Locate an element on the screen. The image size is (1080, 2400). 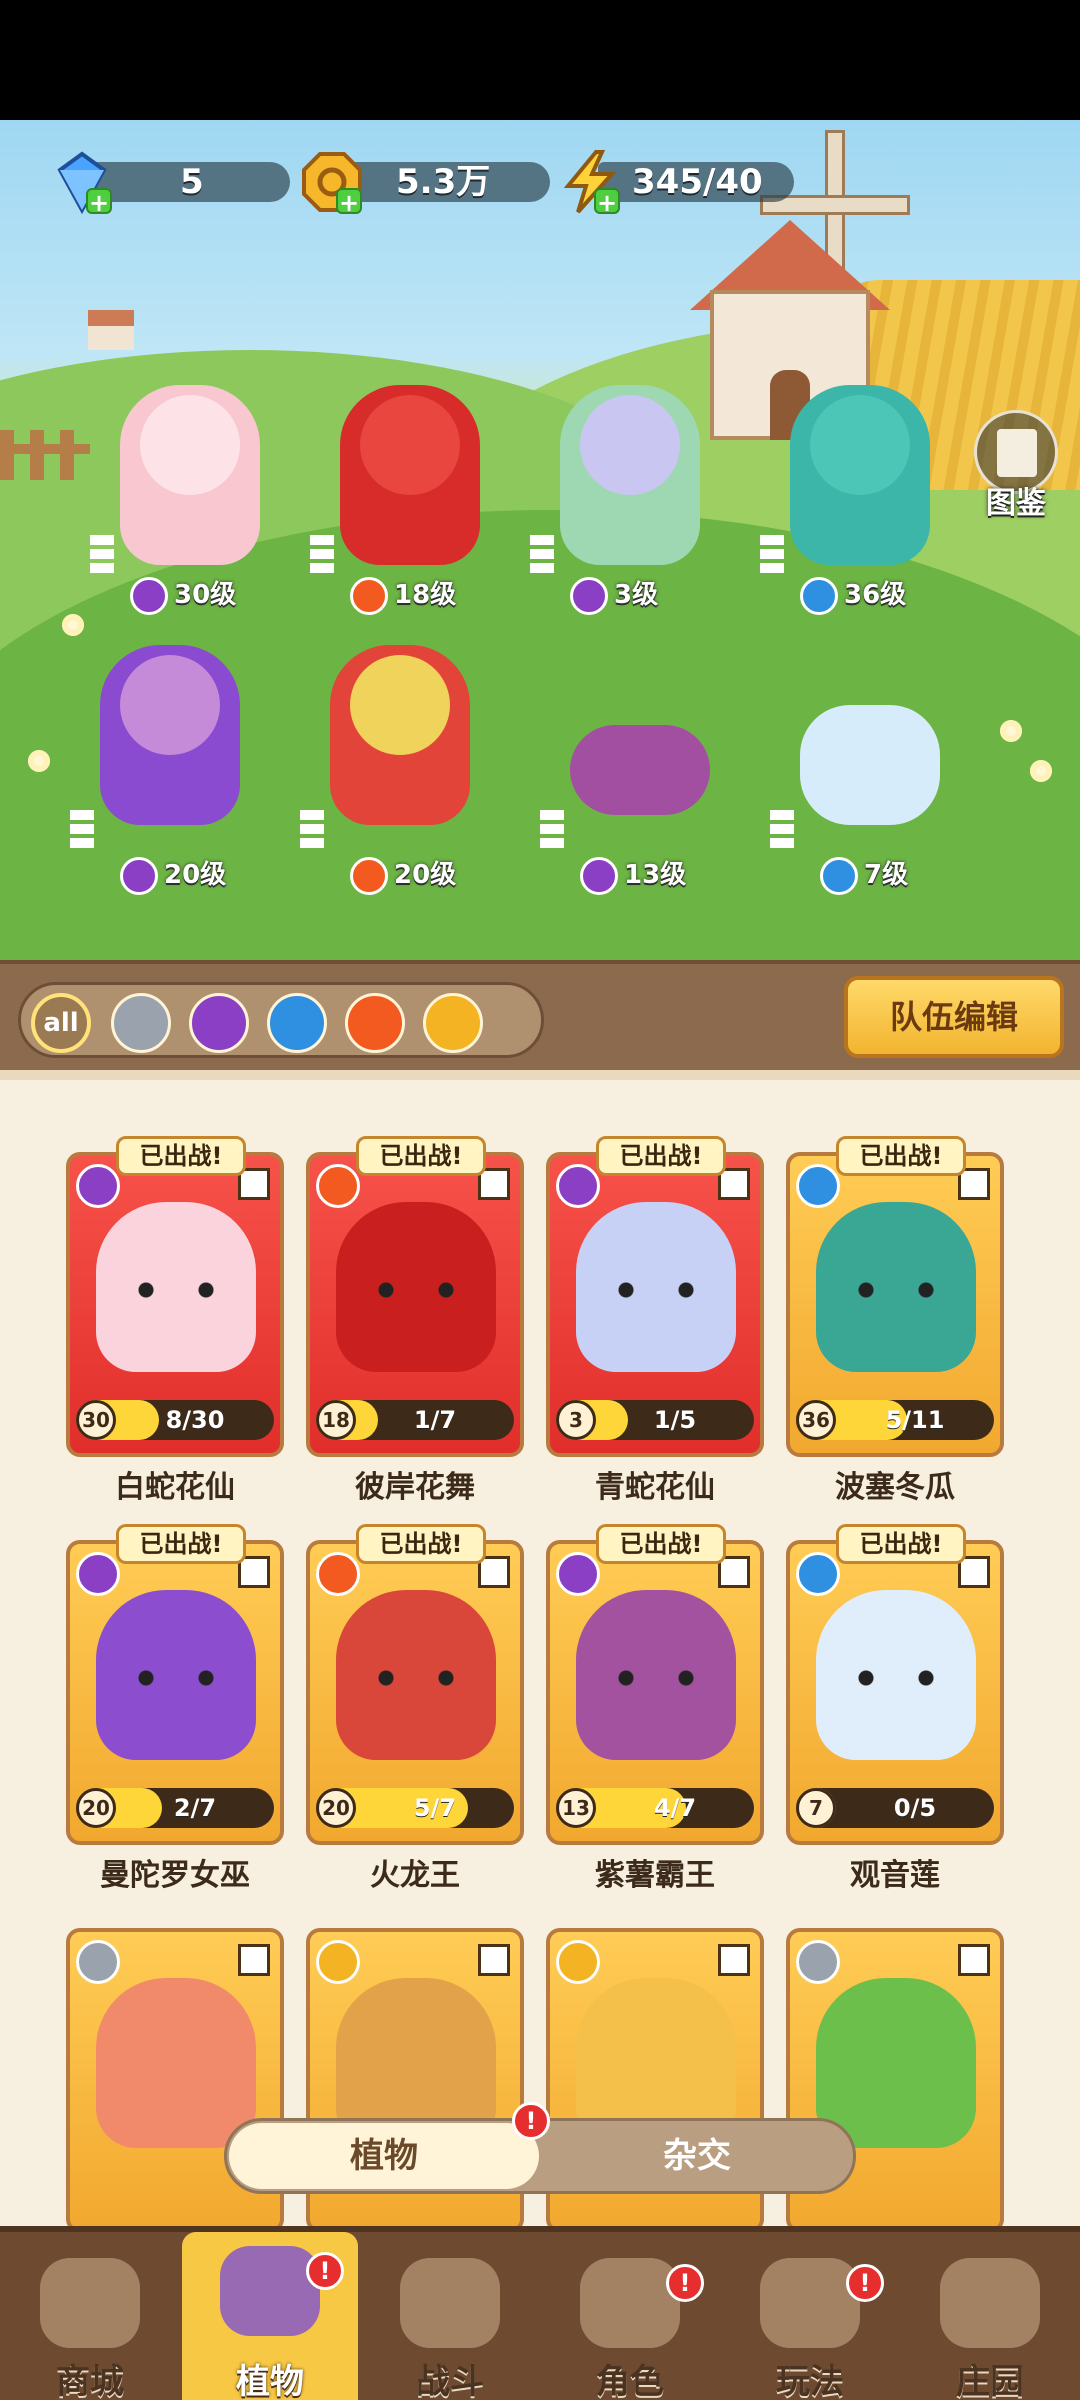
plant-card: 已出战! 18 1/7 彼岸花舞 is located at coordinates (415, 1320).